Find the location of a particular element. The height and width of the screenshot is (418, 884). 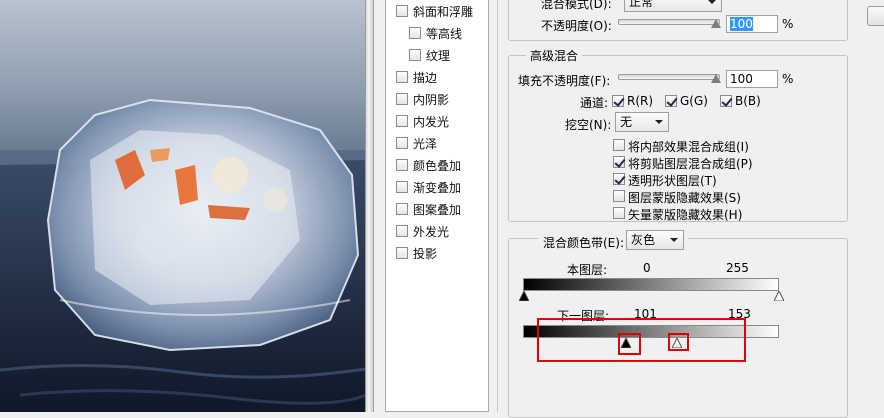

this-layer-white-slider is located at coordinates (779, 296).